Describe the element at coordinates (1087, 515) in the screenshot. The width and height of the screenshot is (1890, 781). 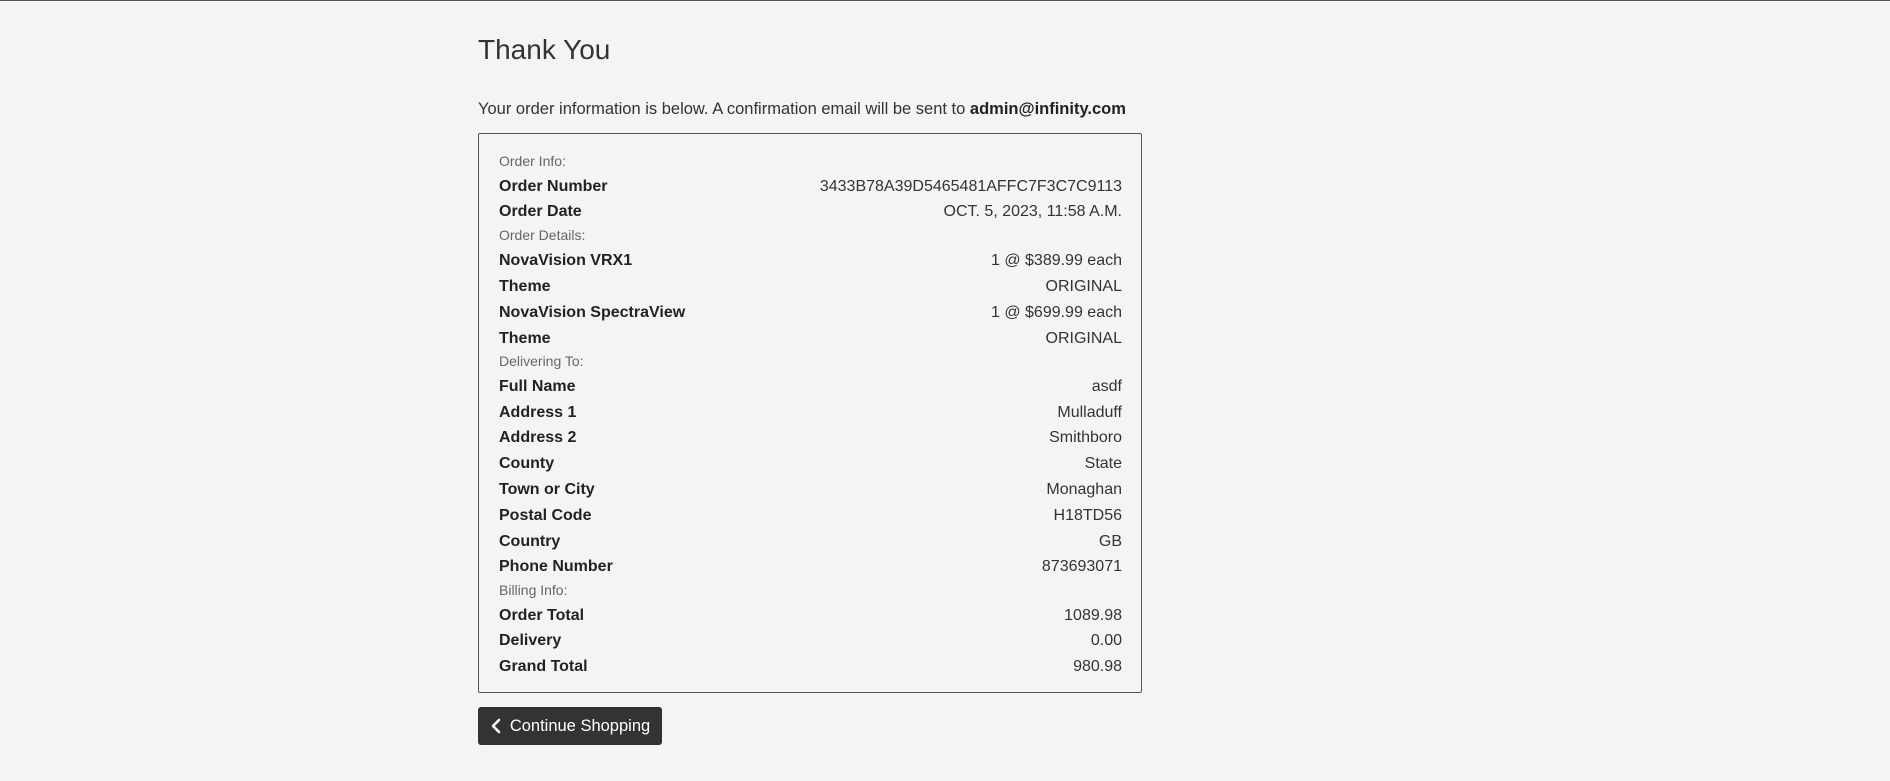
I see `row-value: H18TD56` at that location.